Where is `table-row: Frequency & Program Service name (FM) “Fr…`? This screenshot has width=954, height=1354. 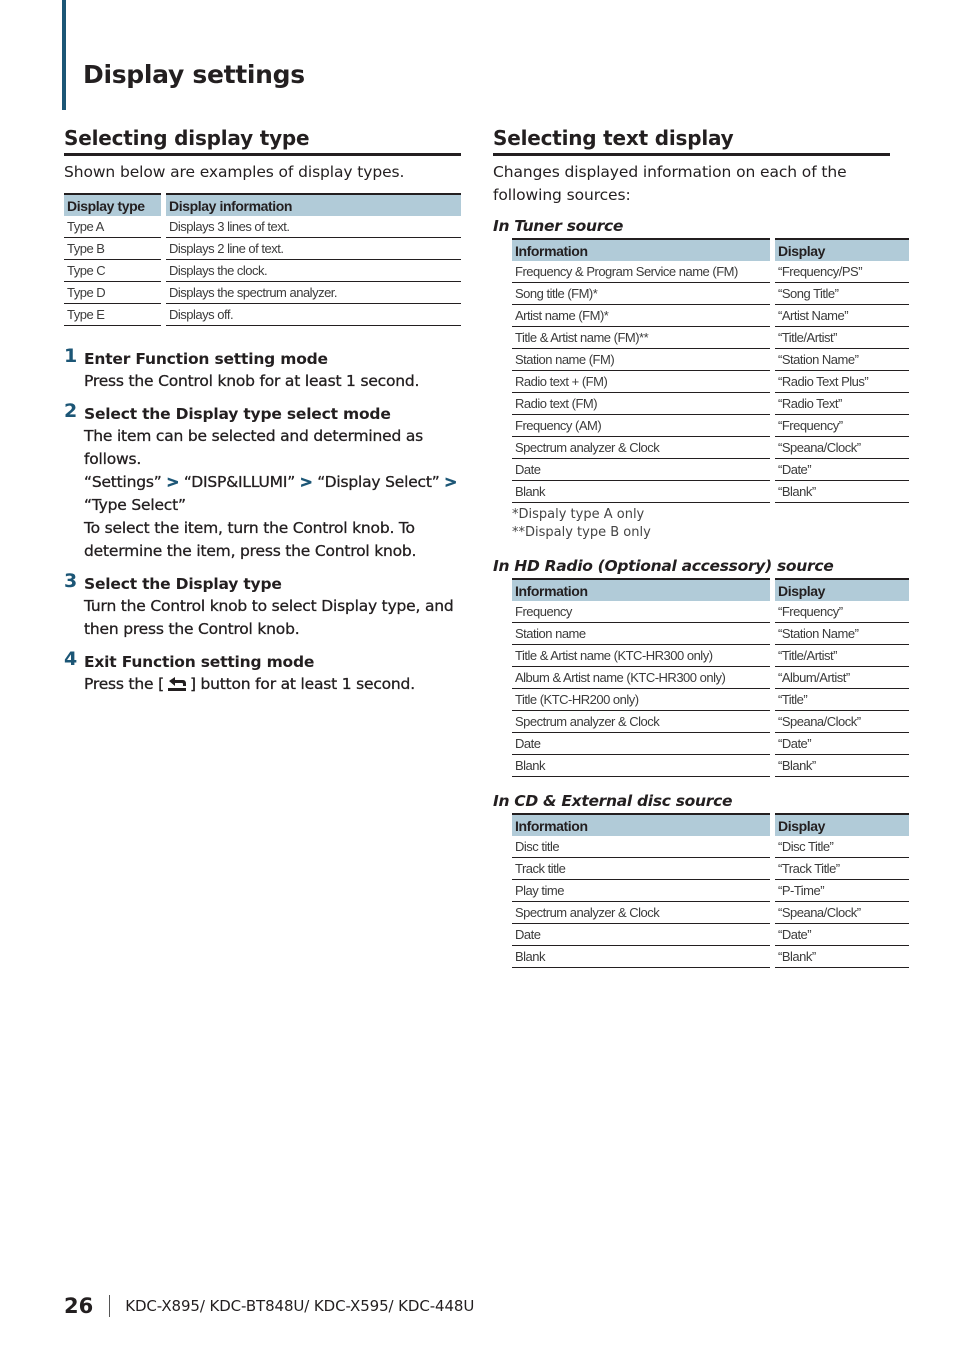
table-row: Frequency & Program Service name (FM) “Fr… is located at coordinates (710, 272).